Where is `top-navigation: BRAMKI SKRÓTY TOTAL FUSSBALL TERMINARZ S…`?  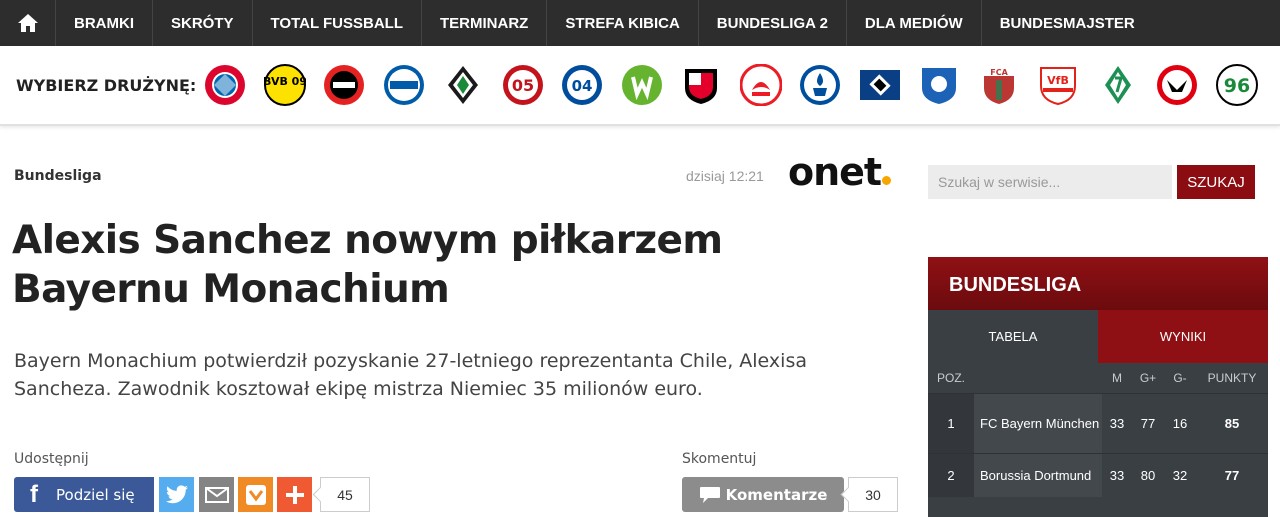 top-navigation: BRAMKI SKRÓTY TOTAL FUSSBALL TERMINARZ S… is located at coordinates (640, 23).